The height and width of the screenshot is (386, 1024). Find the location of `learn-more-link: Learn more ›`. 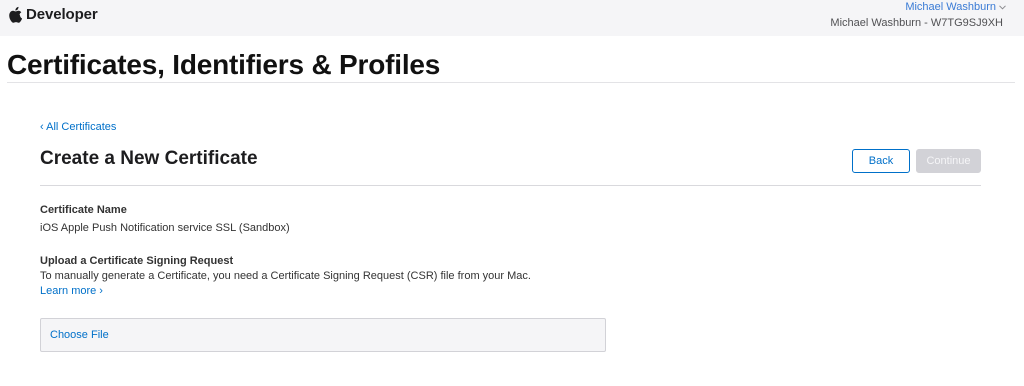

learn-more-link: Learn more › is located at coordinates (71, 291).